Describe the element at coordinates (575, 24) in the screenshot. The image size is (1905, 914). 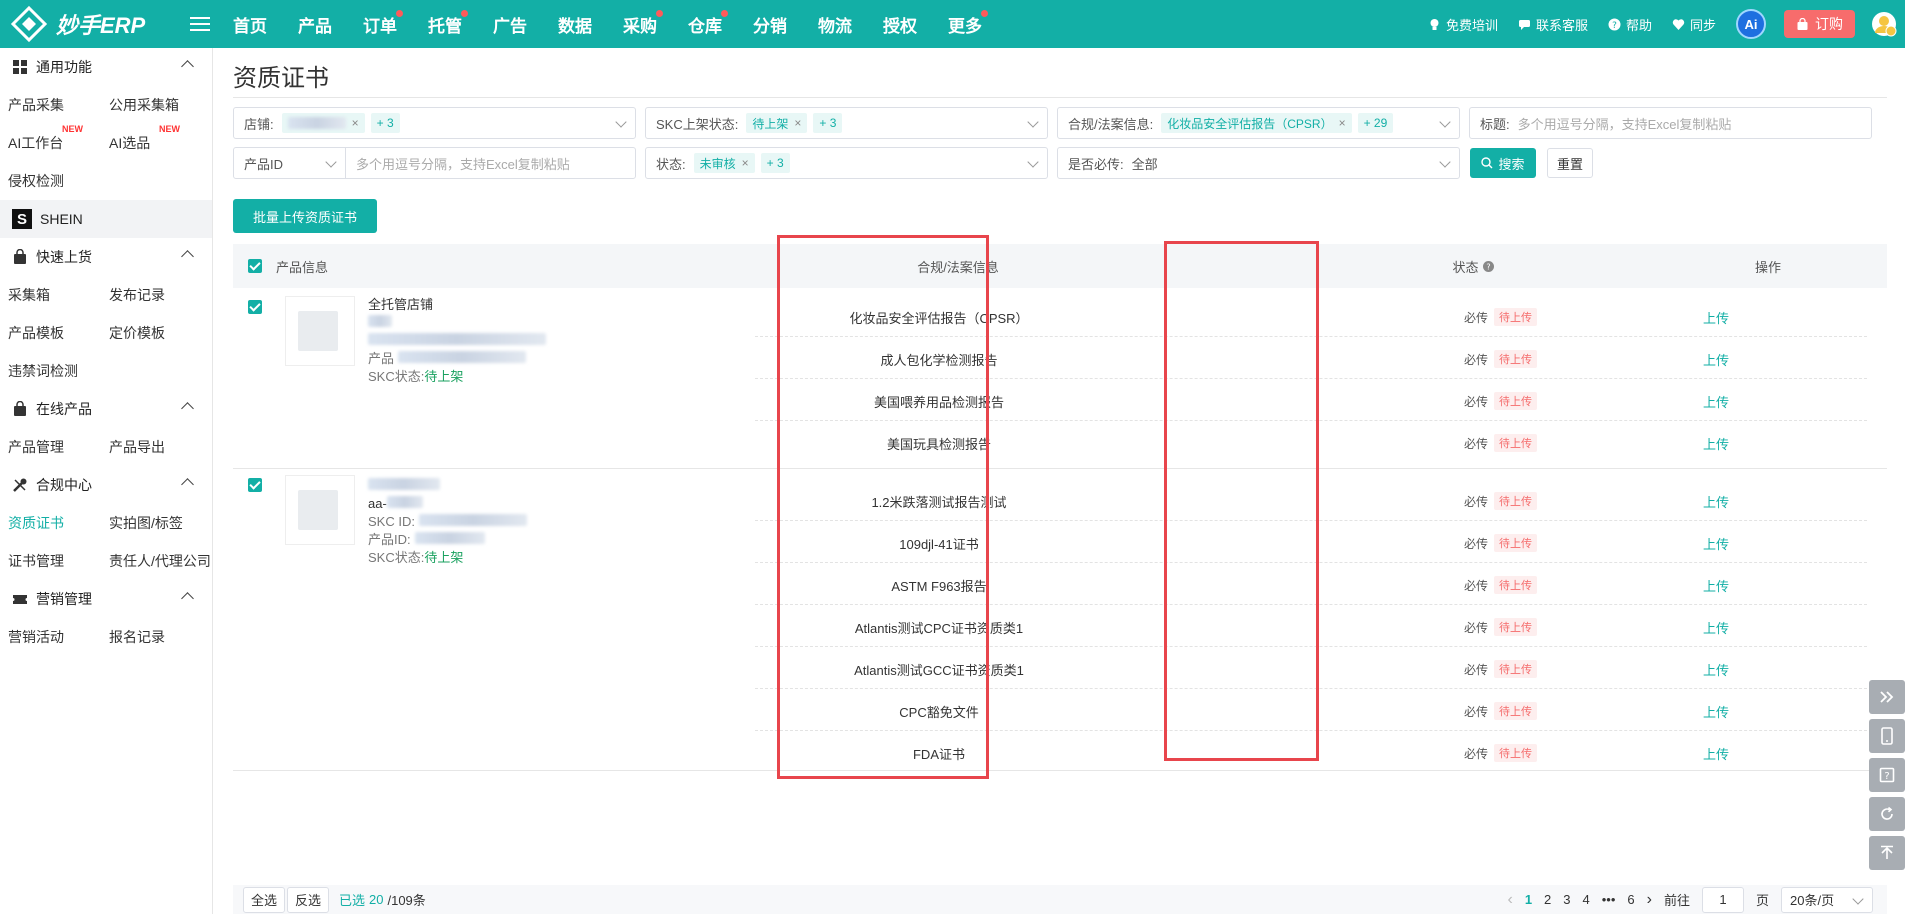
I see `nav-data: 数据` at that location.